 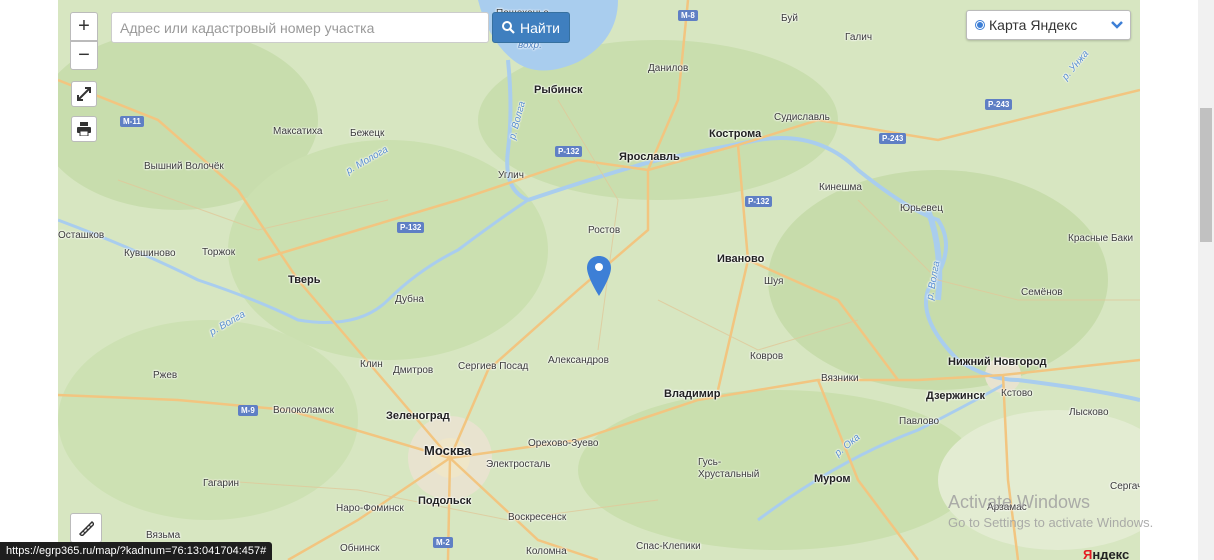 I want to click on city-label: Обнинск, so click(x=360, y=548).